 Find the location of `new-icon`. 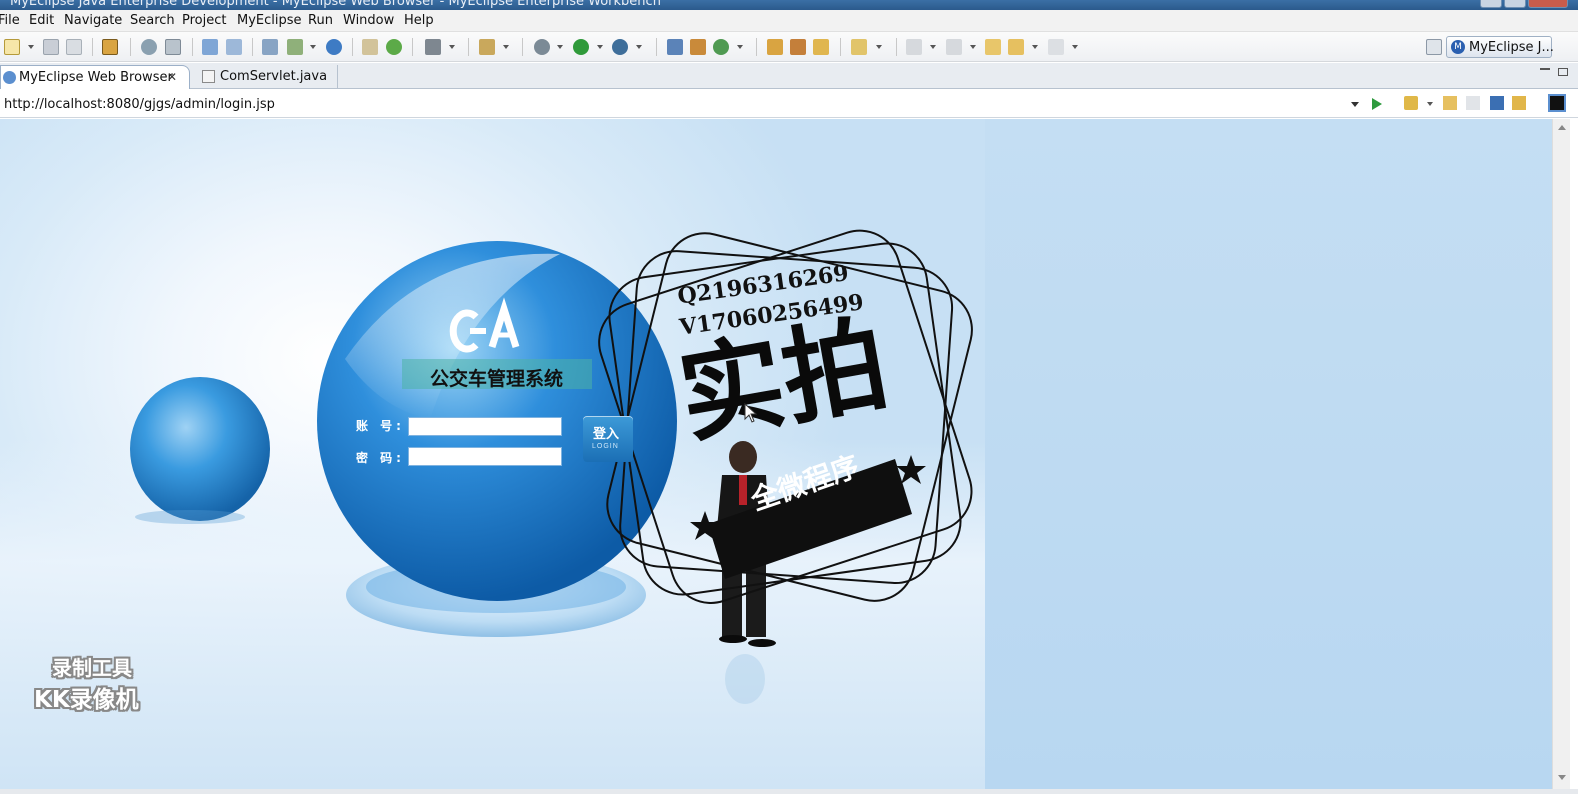

new-icon is located at coordinates (12, 47).